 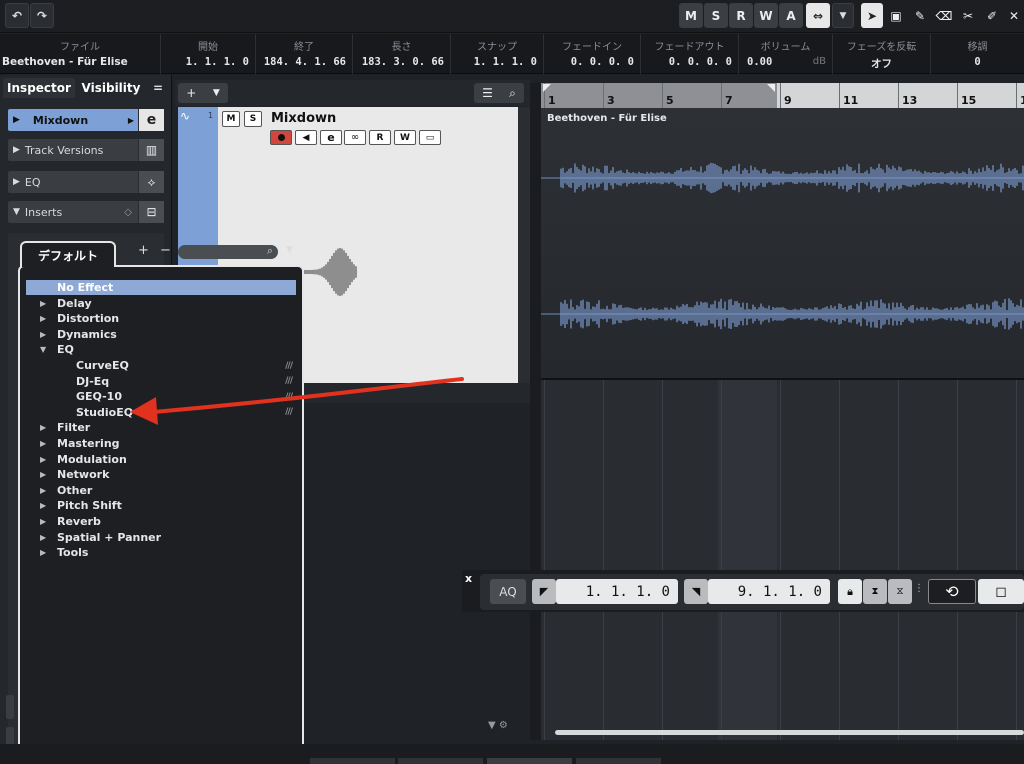 What do you see at coordinates (1014, 15) in the screenshot?
I see `mute-tool-button: ✕` at bounding box center [1014, 15].